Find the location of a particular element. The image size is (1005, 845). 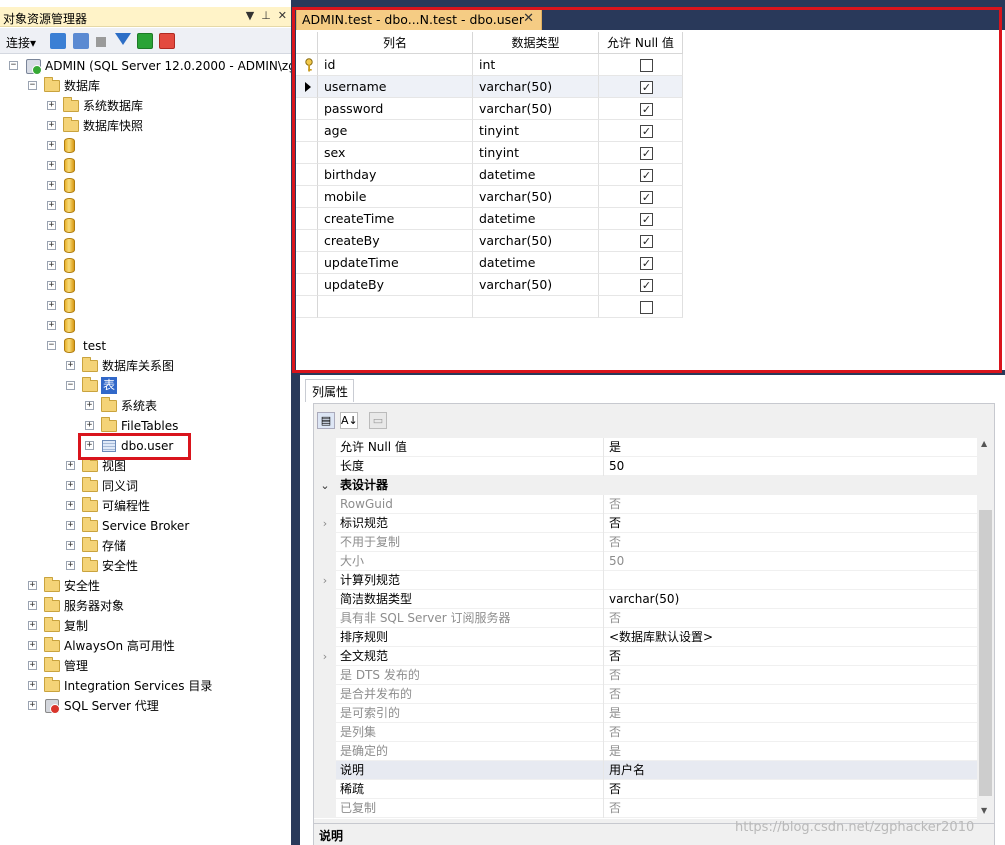

property-scrollbar: ▲ ▼ is located at coordinates (985, 628).